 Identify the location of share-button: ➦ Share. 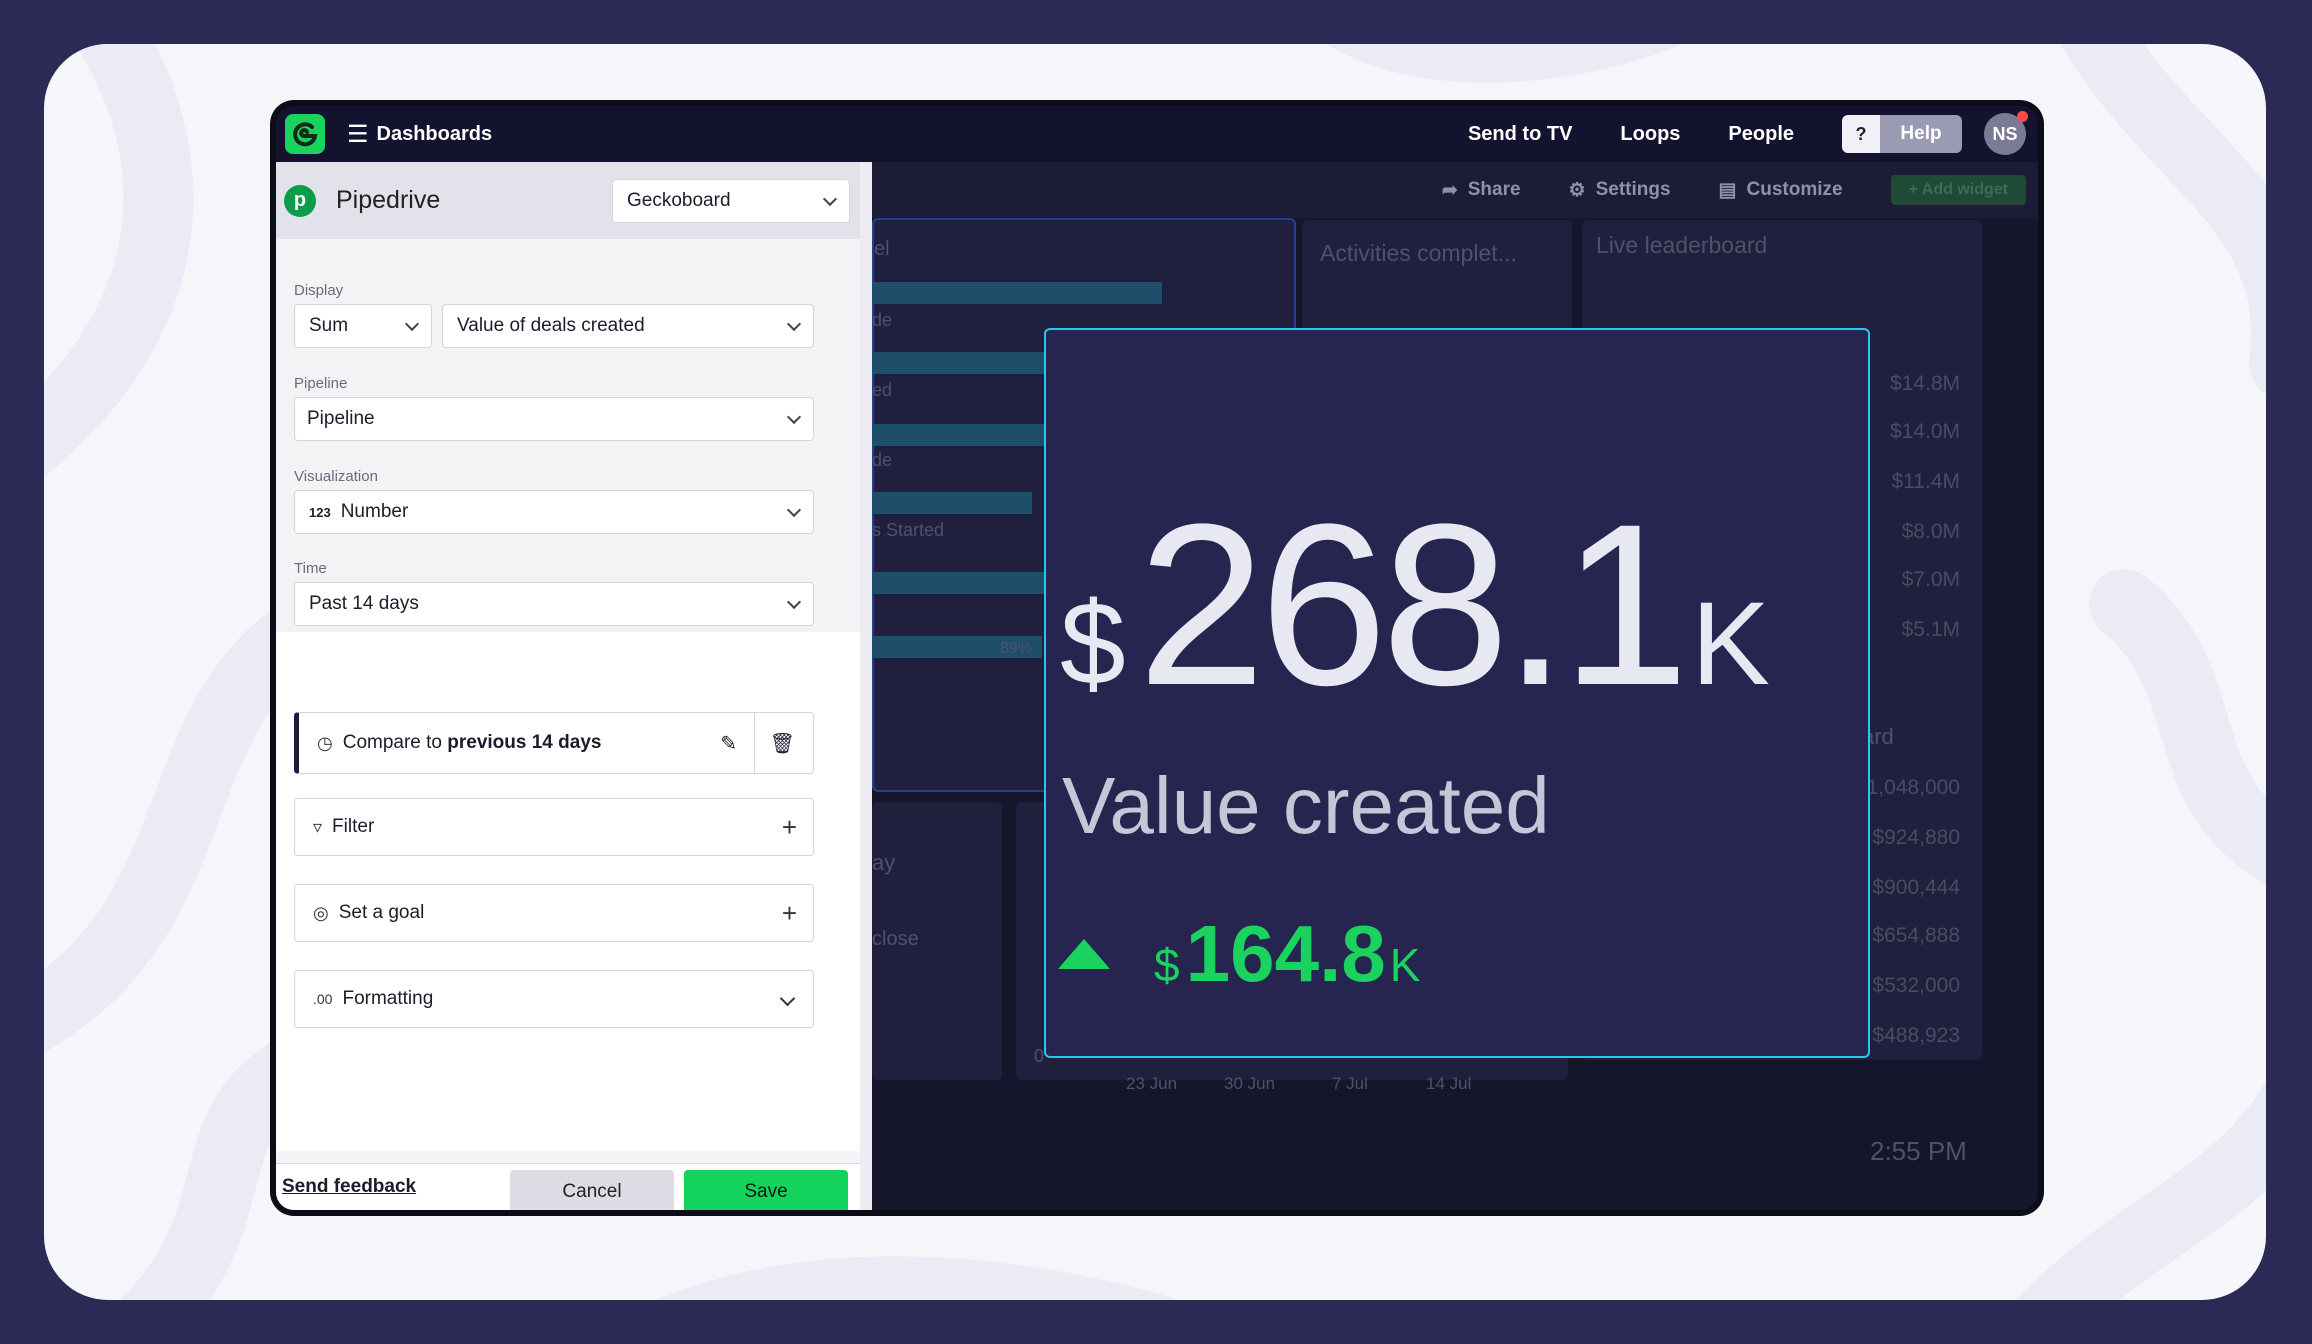
(1481, 190).